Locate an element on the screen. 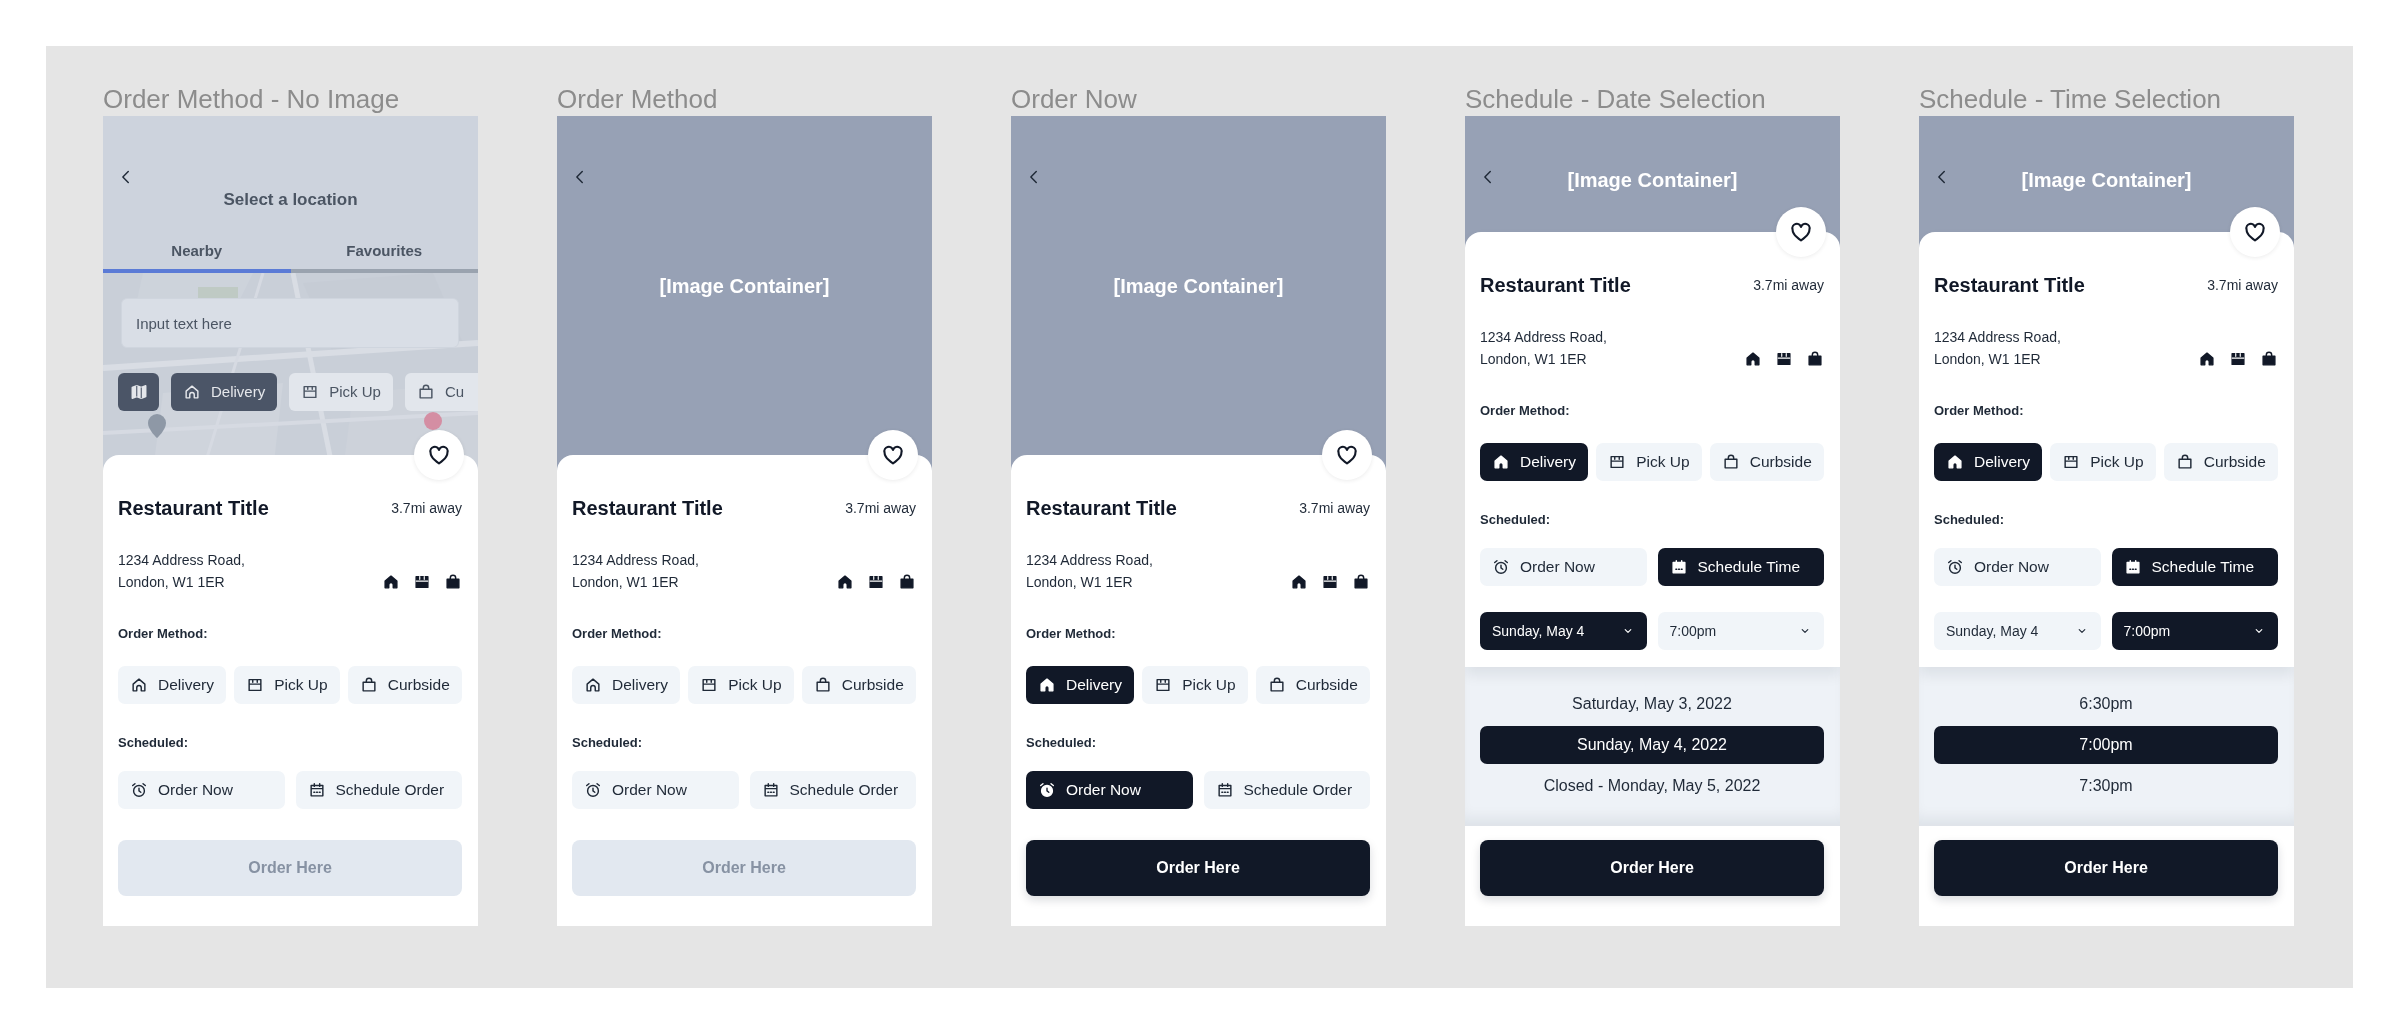 Image resolution: width=2400 pixels, height=1034 pixels. search-field: Input text here is located at coordinates (290, 323).